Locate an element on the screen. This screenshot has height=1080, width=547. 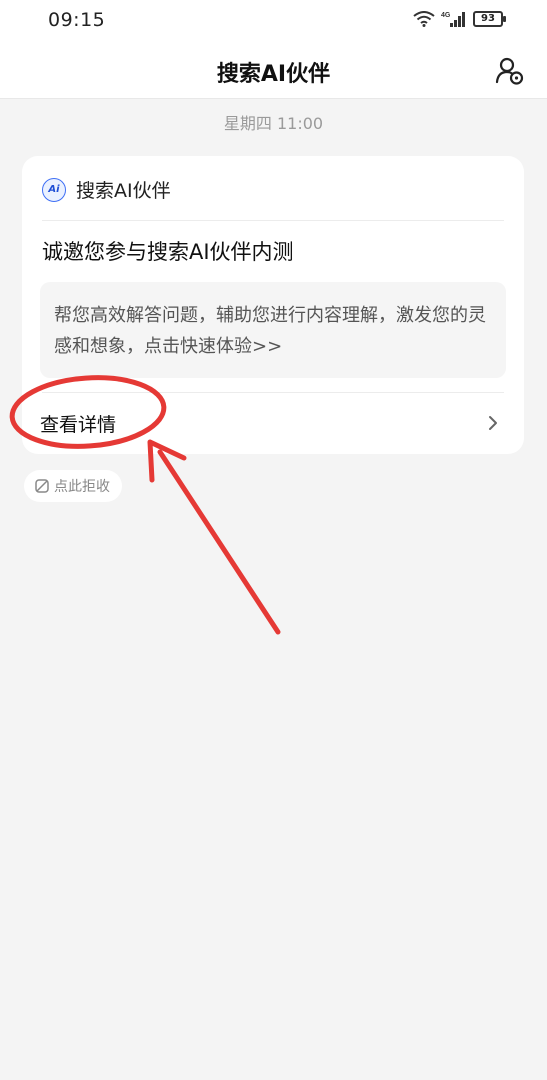
view-details-label: 查看详情 is located at coordinates (78, 425).